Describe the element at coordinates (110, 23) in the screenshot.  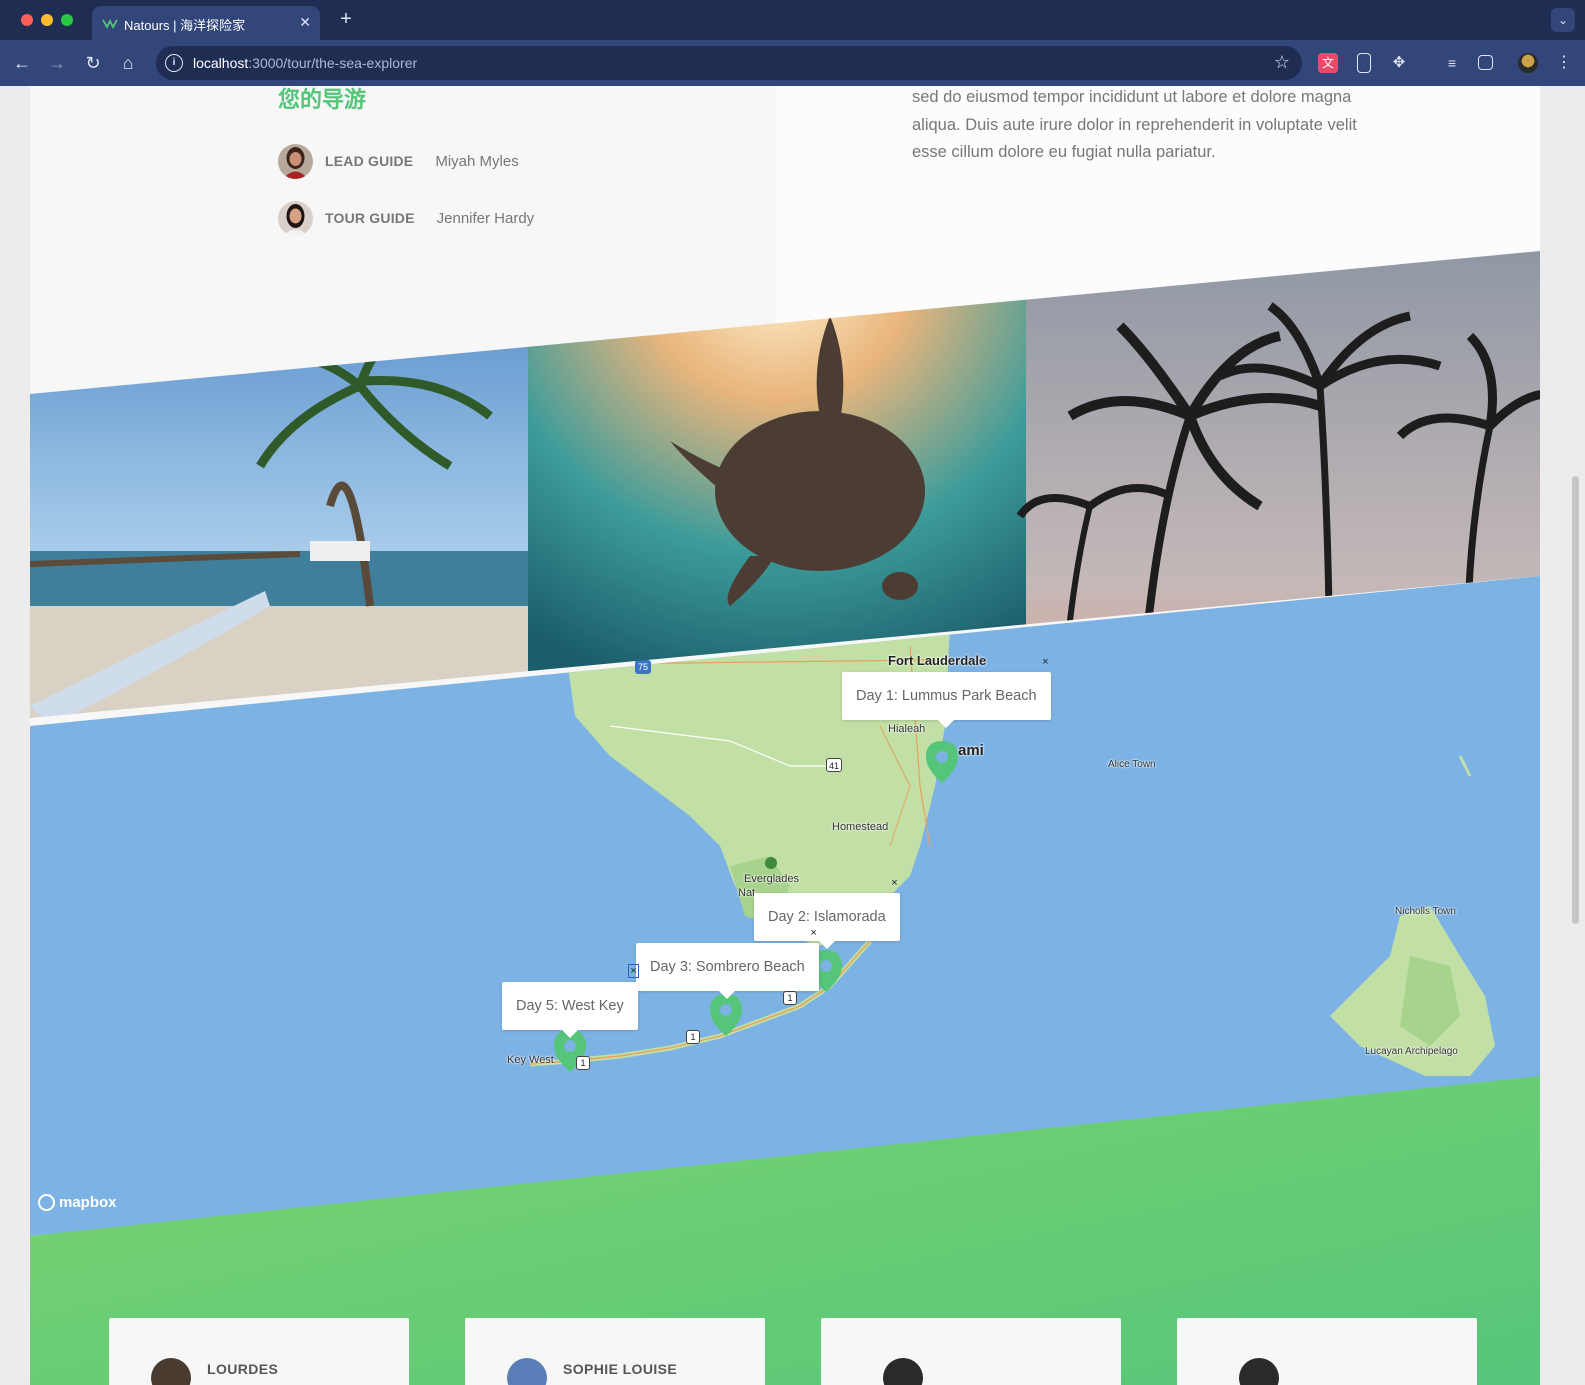
I see `natours-favicon-icon` at that location.